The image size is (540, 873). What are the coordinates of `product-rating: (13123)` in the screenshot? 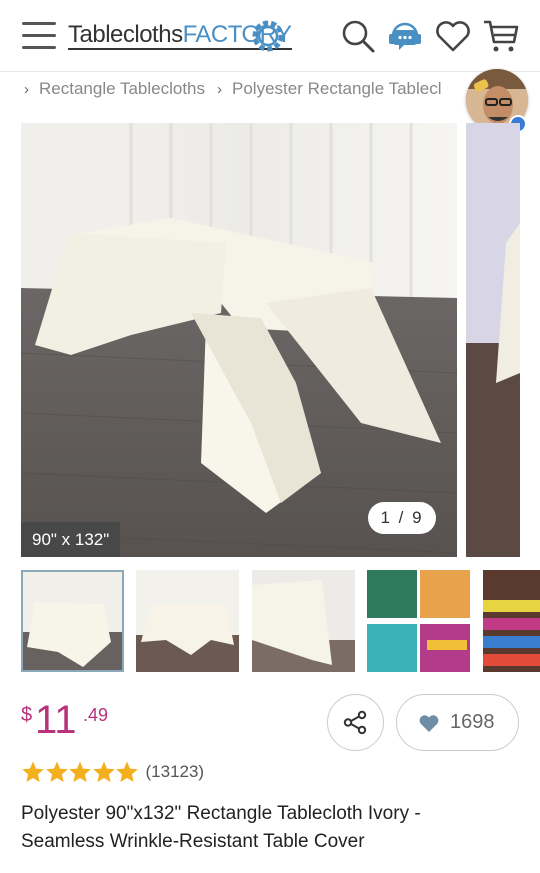 It's located at (112, 772).